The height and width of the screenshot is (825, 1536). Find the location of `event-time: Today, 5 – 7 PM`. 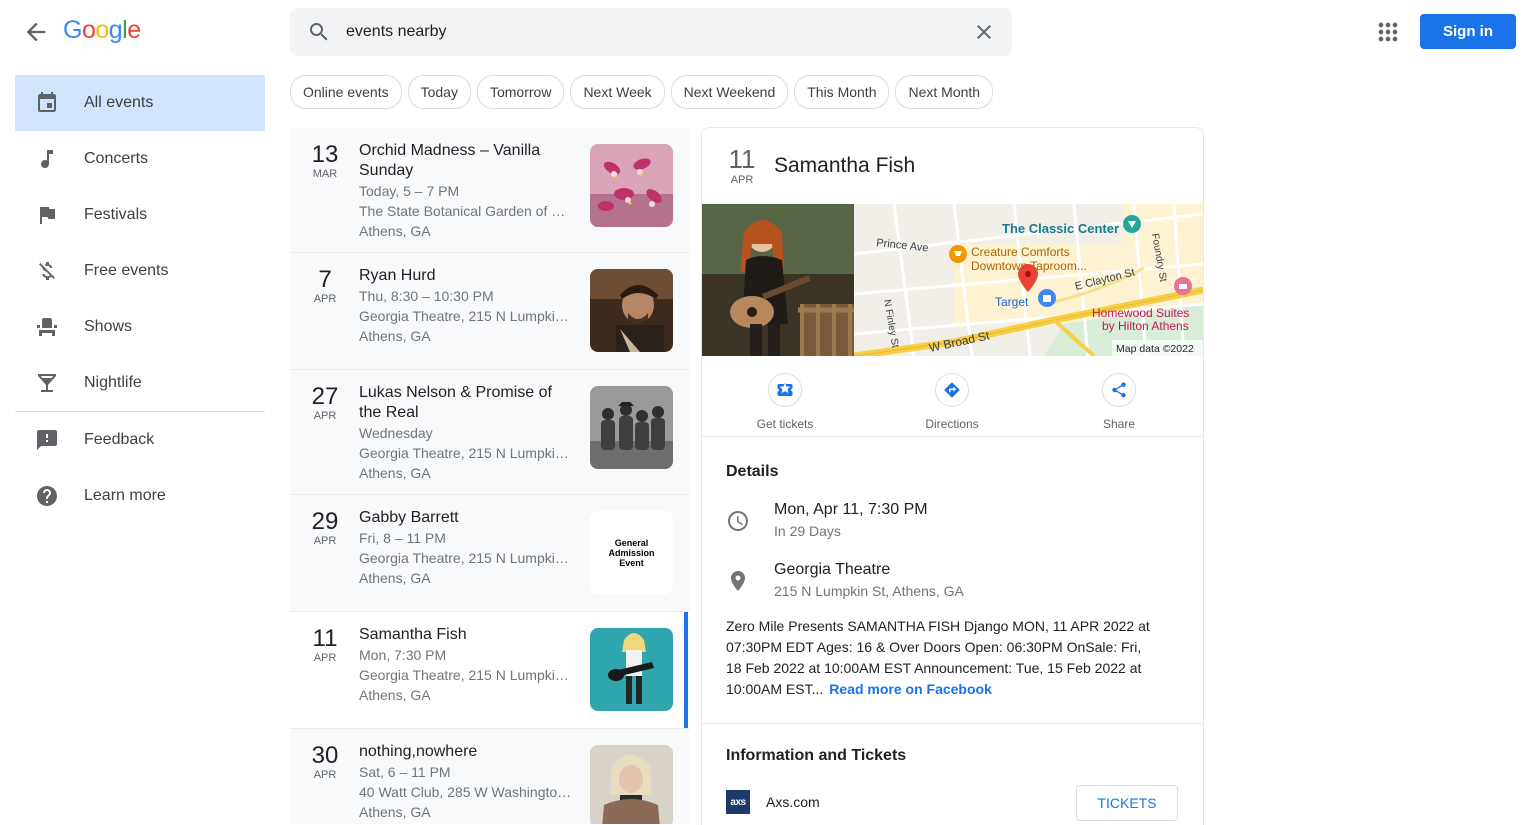

event-time: Today, 5 – 7 PM is located at coordinates (409, 191).